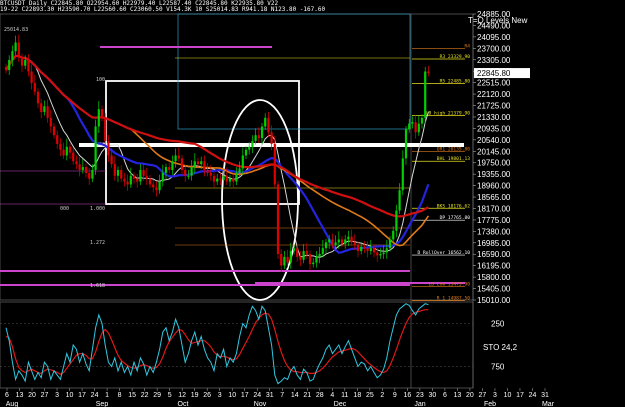 The width and height of the screenshot is (625, 407). I want to click on y-tick-label-9: 21330.00, so click(494, 117).